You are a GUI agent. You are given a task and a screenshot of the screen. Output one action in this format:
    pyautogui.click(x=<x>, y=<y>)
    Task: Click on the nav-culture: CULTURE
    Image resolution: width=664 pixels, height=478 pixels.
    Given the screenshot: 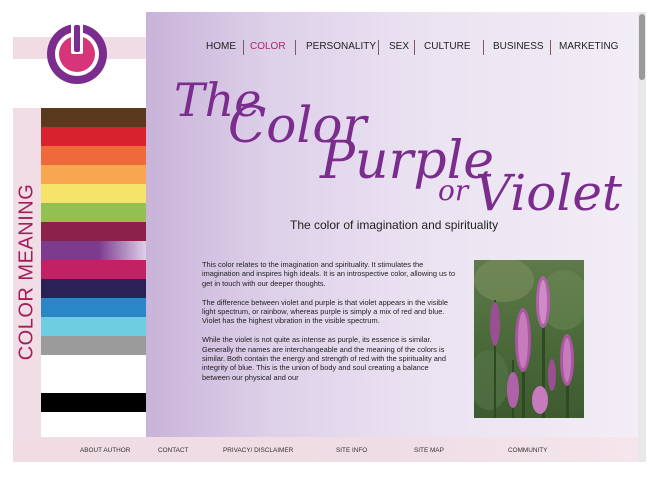 What is the action you would take?
    pyautogui.click(x=447, y=46)
    